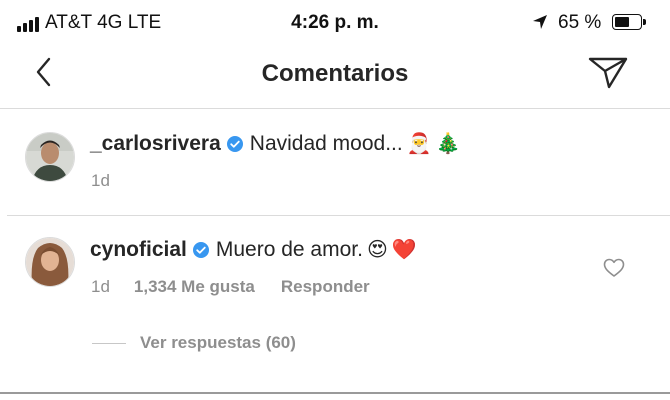 This screenshot has height=400, width=670. I want to click on comment-timestamp: 1d, so click(100, 286).